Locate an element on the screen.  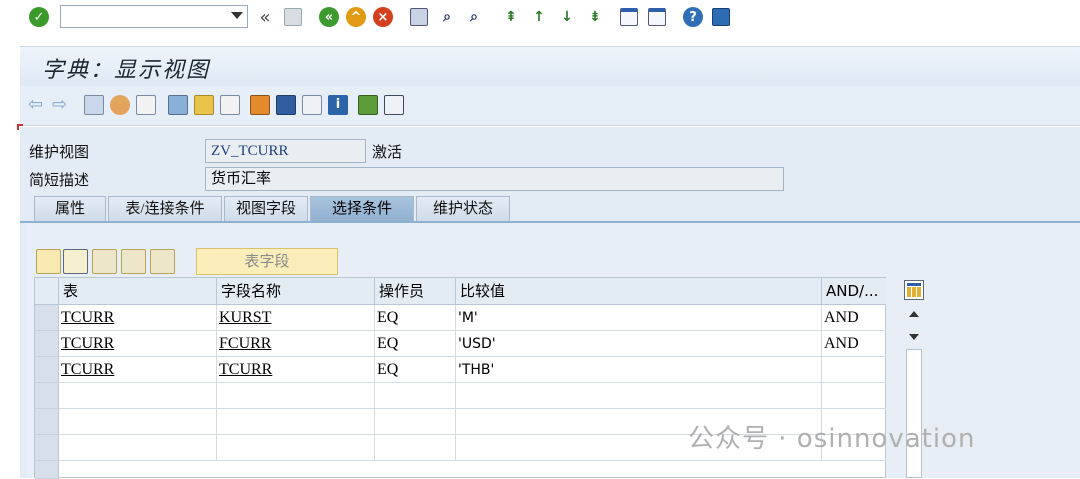
column-settings-icon is located at coordinates (914, 290).